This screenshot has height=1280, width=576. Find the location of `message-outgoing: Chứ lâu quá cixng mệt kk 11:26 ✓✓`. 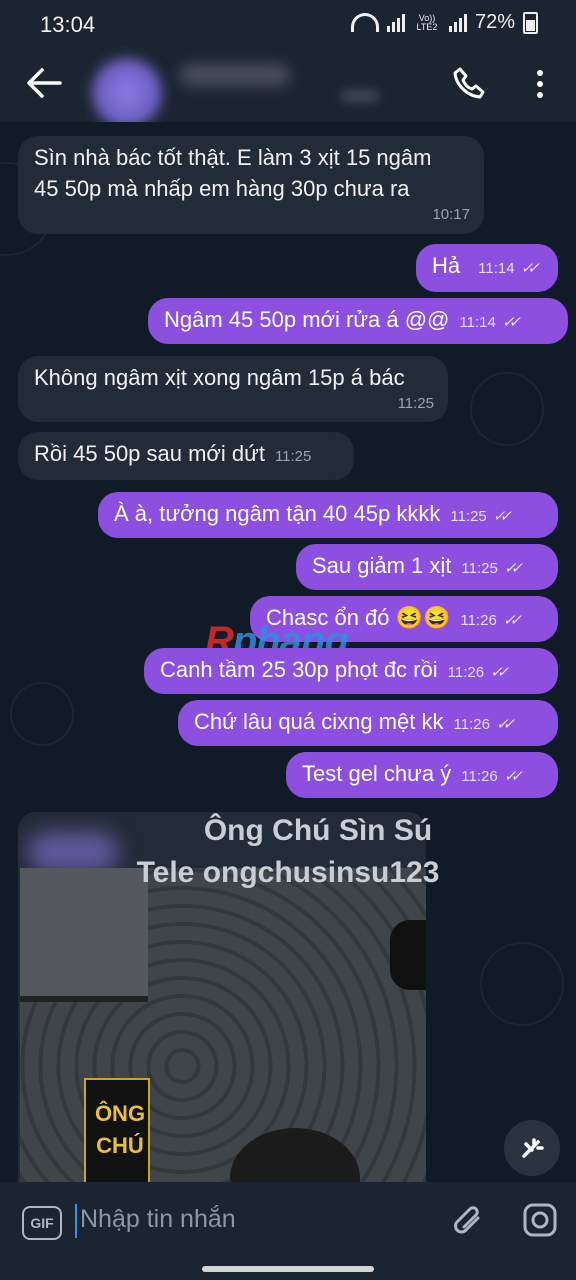

message-outgoing: Chứ lâu quá cixng mệt kk 11:26 ✓✓ is located at coordinates (368, 723).